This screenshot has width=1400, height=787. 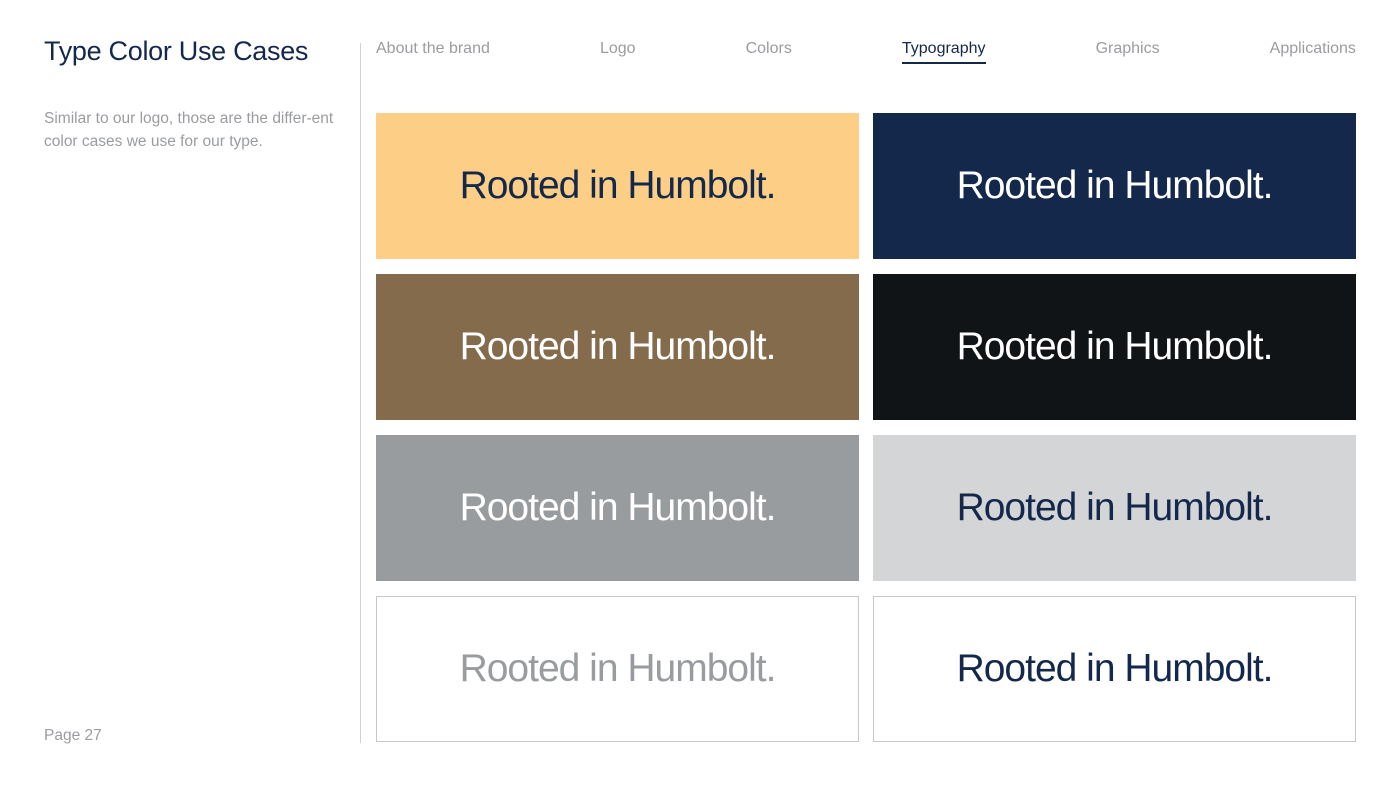 I want to click on nav-item-logo: Logo, so click(x=618, y=51).